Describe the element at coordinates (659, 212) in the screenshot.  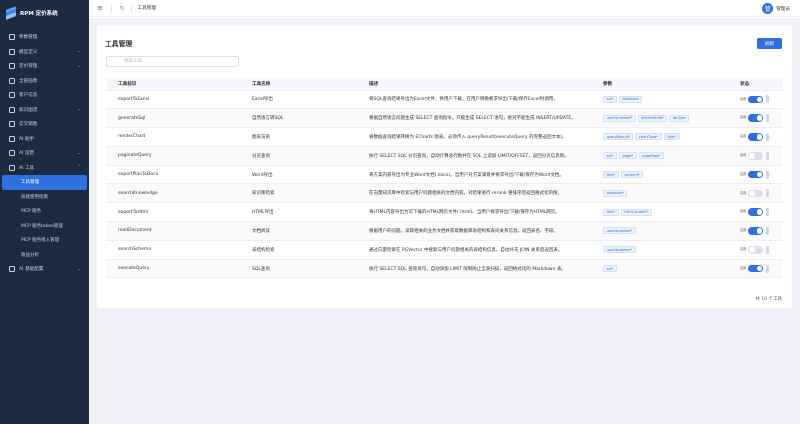
I see `tool-params: title* htmlContent*` at that location.